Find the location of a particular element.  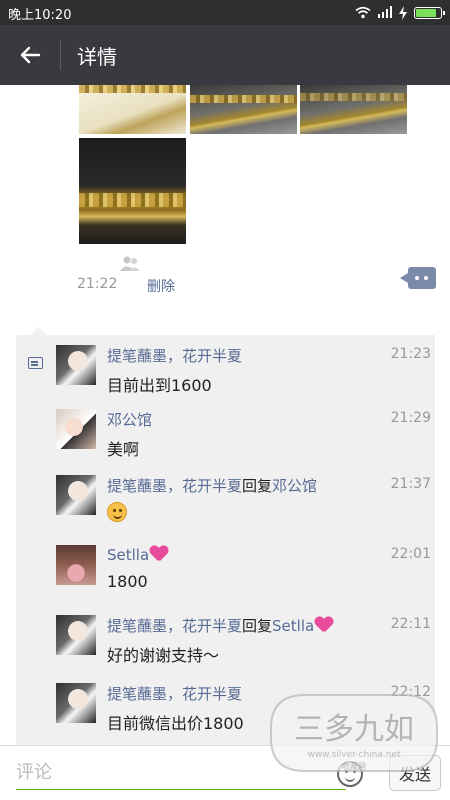

battery-icon is located at coordinates (429, 12).